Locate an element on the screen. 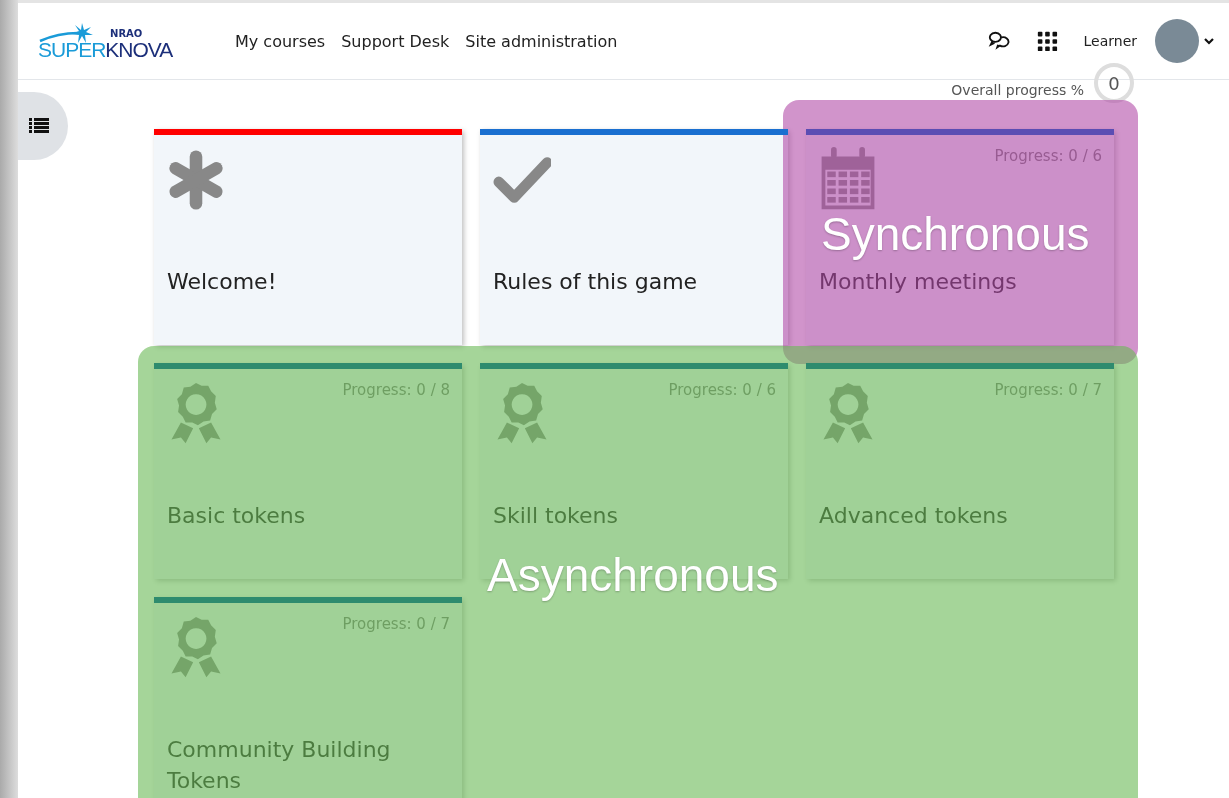 The height and width of the screenshot is (798, 1229). course-section-card: Welcome! is located at coordinates (308, 237).